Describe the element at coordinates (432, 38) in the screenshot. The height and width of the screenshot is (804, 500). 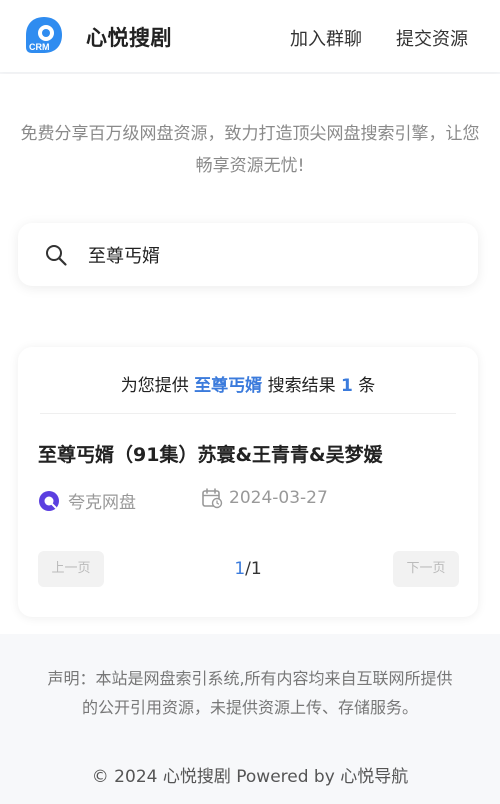
I see `nav-submit-resource: 提交资源` at that location.